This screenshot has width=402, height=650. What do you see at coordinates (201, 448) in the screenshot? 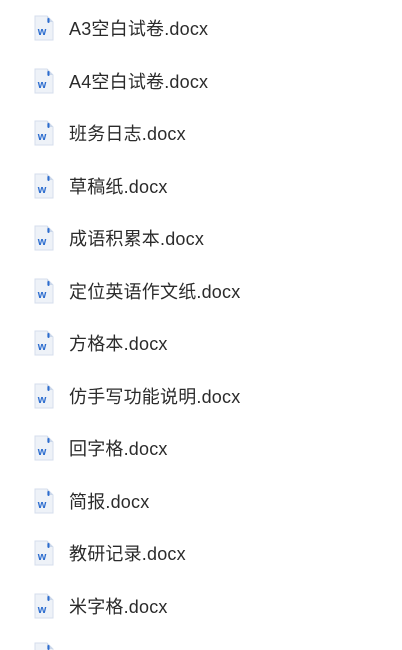
I see `file-item-hui-grid: w 回字格.docx` at bounding box center [201, 448].